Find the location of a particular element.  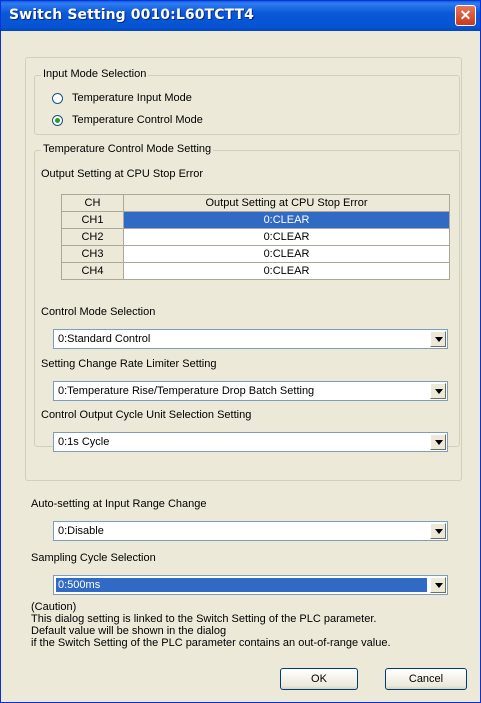

table-row: CH3 0:CLEAR is located at coordinates (255, 254).